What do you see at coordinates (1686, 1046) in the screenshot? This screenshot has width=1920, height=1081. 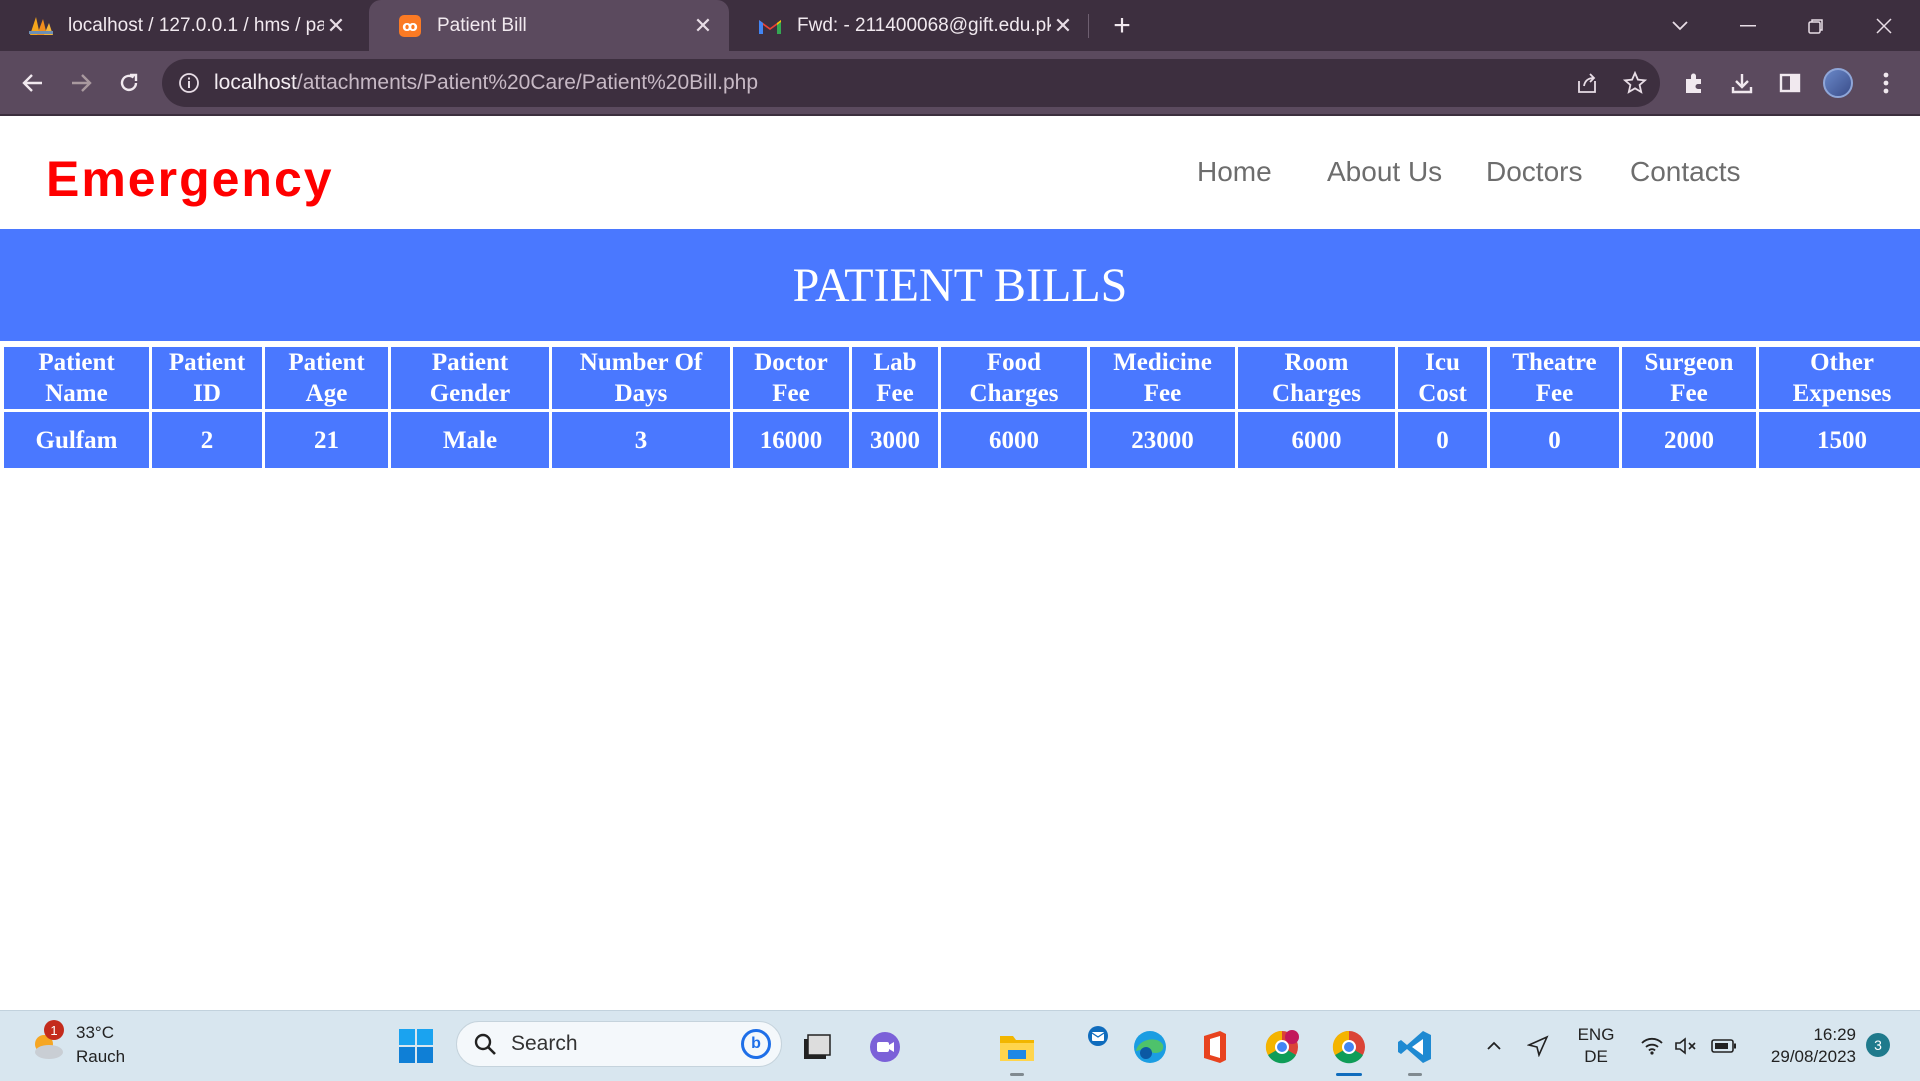 I see `volume-muted-icon` at bounding box center [1686, 1046].